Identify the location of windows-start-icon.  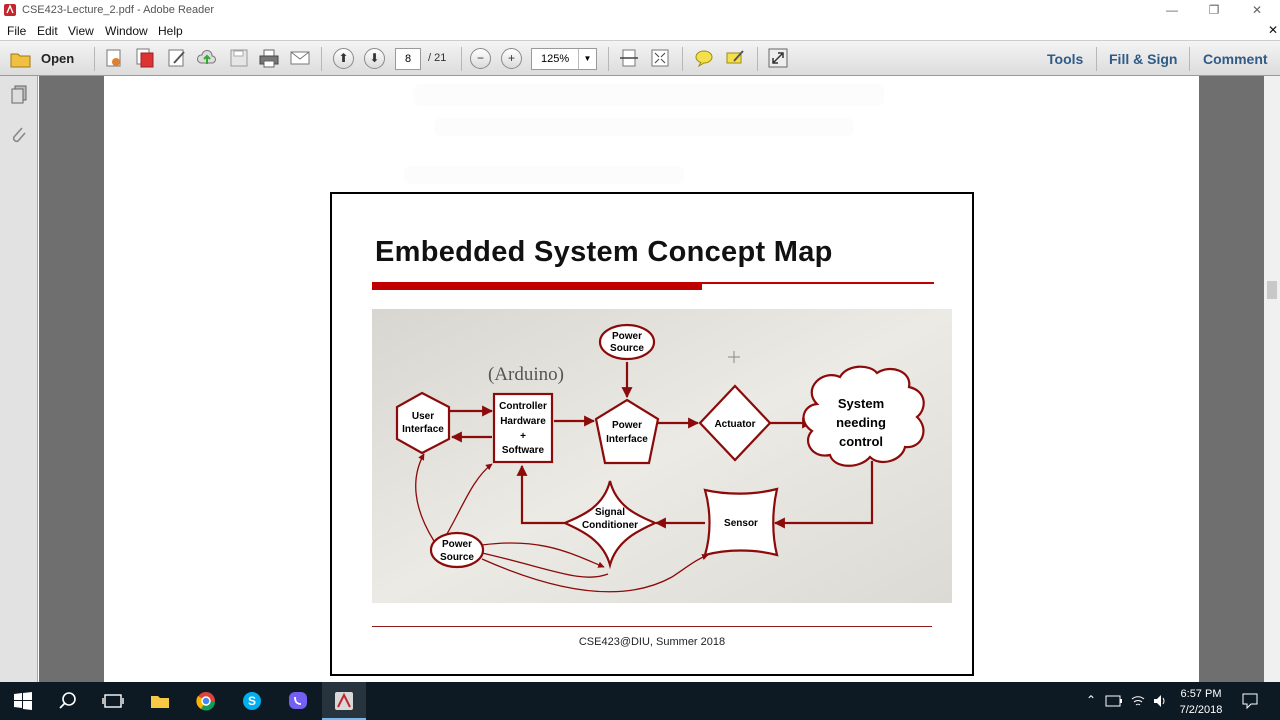
(23, 701).